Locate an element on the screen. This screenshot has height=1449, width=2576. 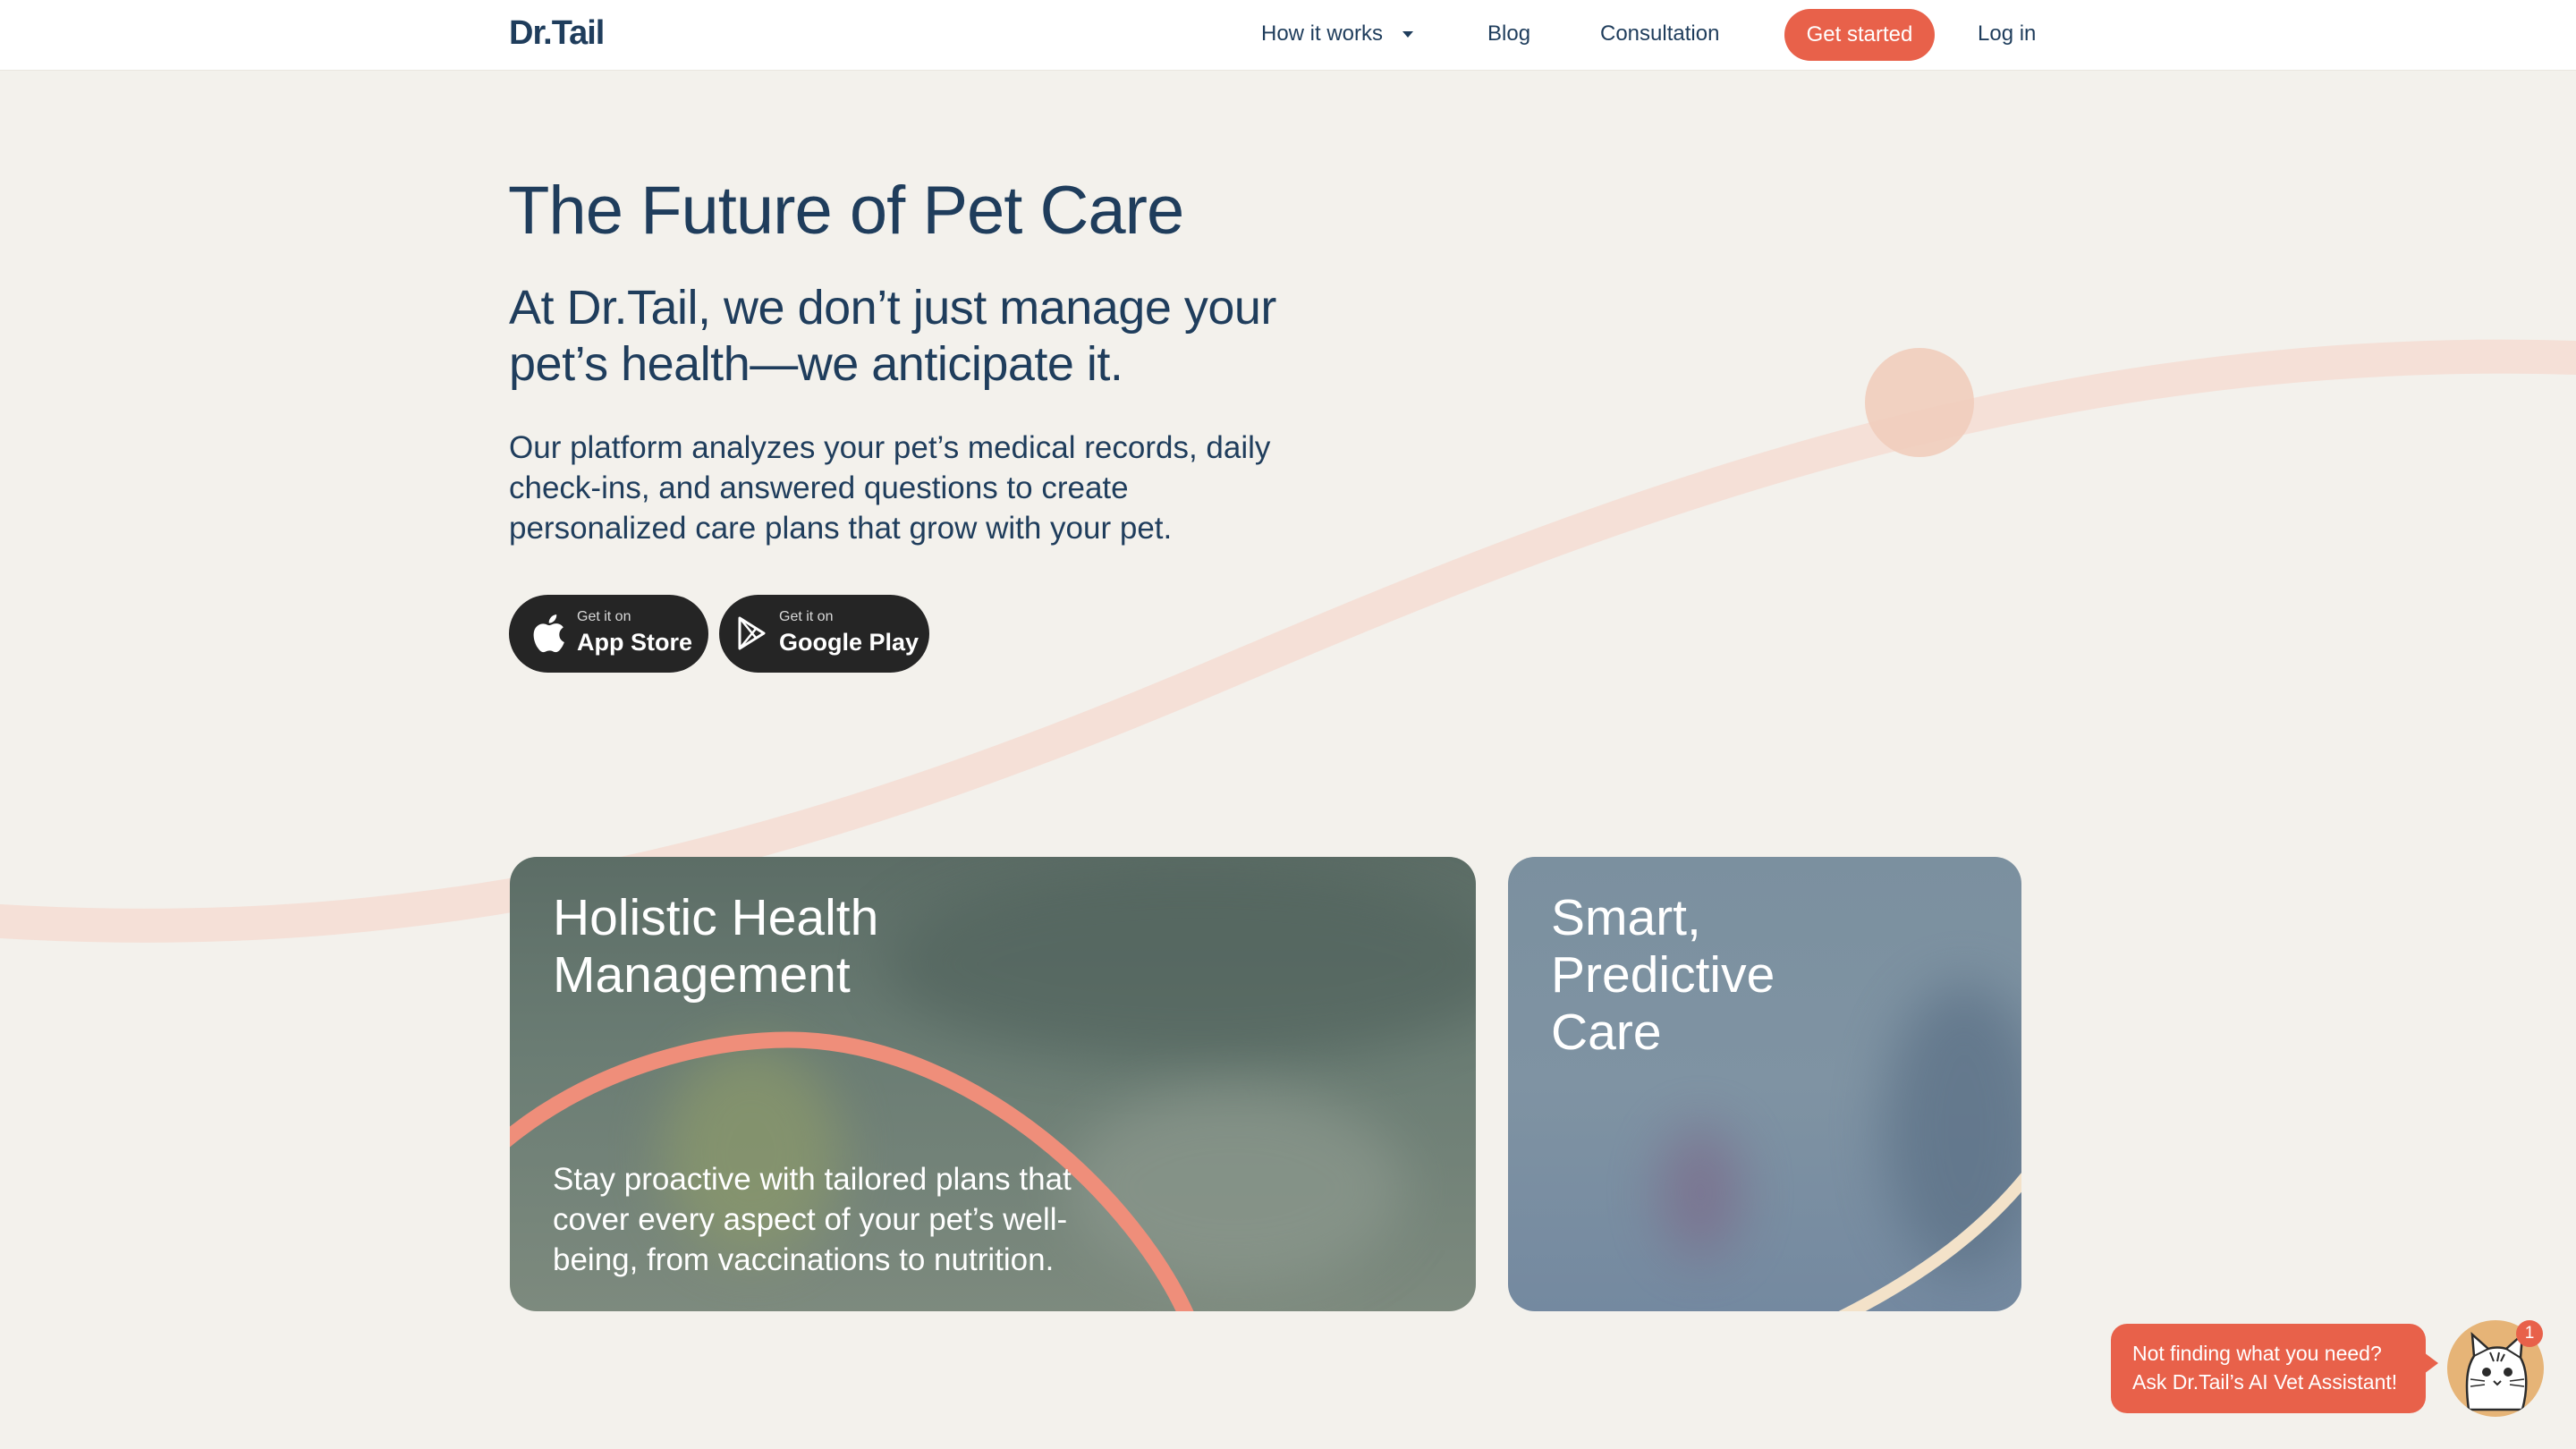
chat-prompt-line: Ask Dr.Tail’s AI Vet Assistant! is located at coordinates (2265, 1382).